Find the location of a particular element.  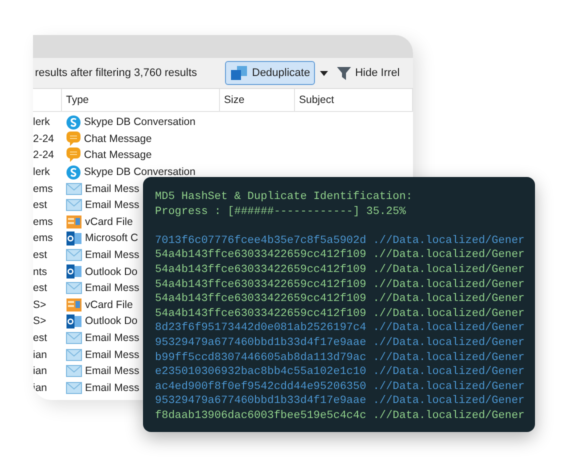

result-summary: results after filtering 3,760 results is located at coordinates (116, 73).